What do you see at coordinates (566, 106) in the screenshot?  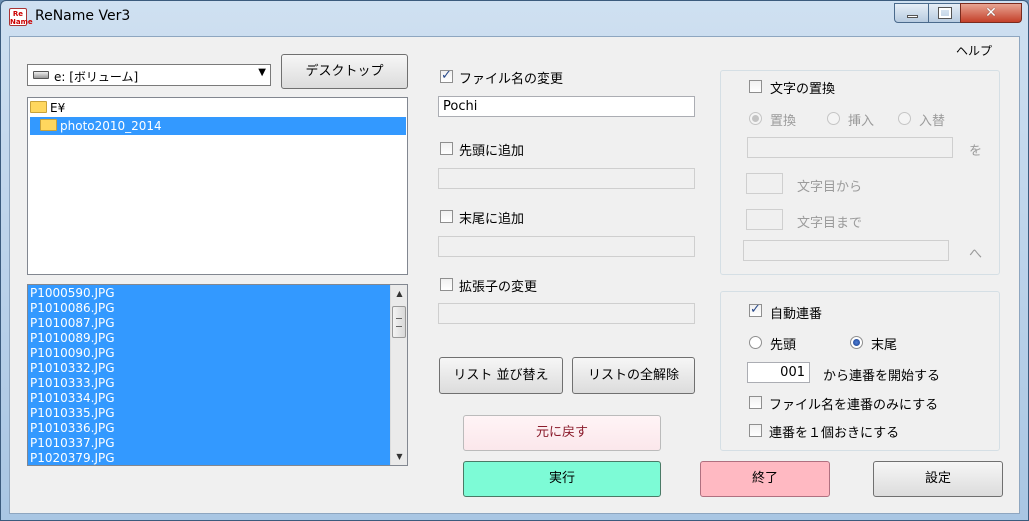 I see `new-name-input: Pochi` at bounding box center [566, 106].